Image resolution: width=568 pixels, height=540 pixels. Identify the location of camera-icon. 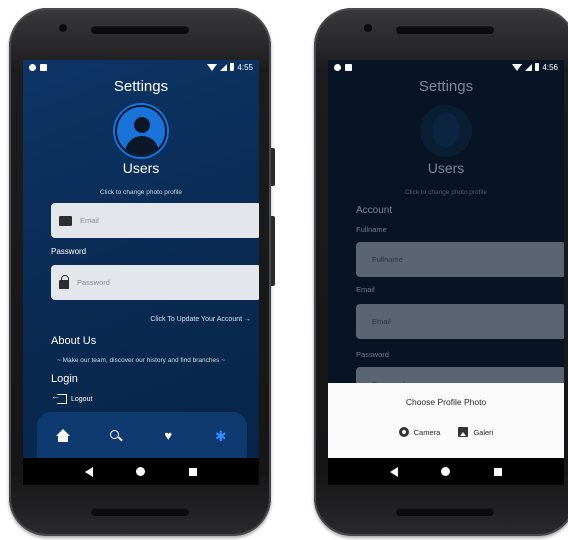
(403, 432).